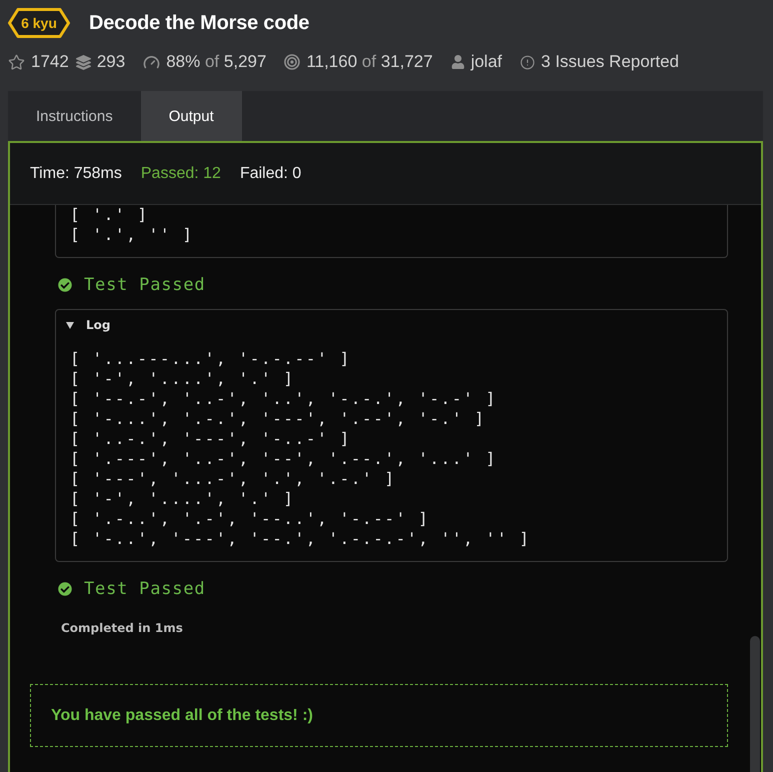  Describe the element at coordinates (111, 62) in the screenshot. I see `collections-count: 293` at that location.